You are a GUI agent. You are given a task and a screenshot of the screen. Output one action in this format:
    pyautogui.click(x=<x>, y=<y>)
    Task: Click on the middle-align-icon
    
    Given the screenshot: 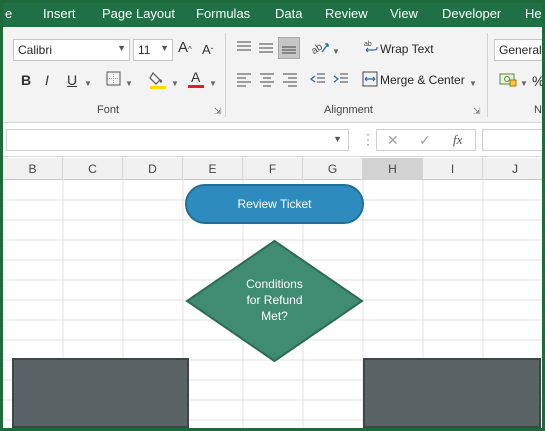 What is the action you would take?
    pyautogui.click(x=266, y=48)
    